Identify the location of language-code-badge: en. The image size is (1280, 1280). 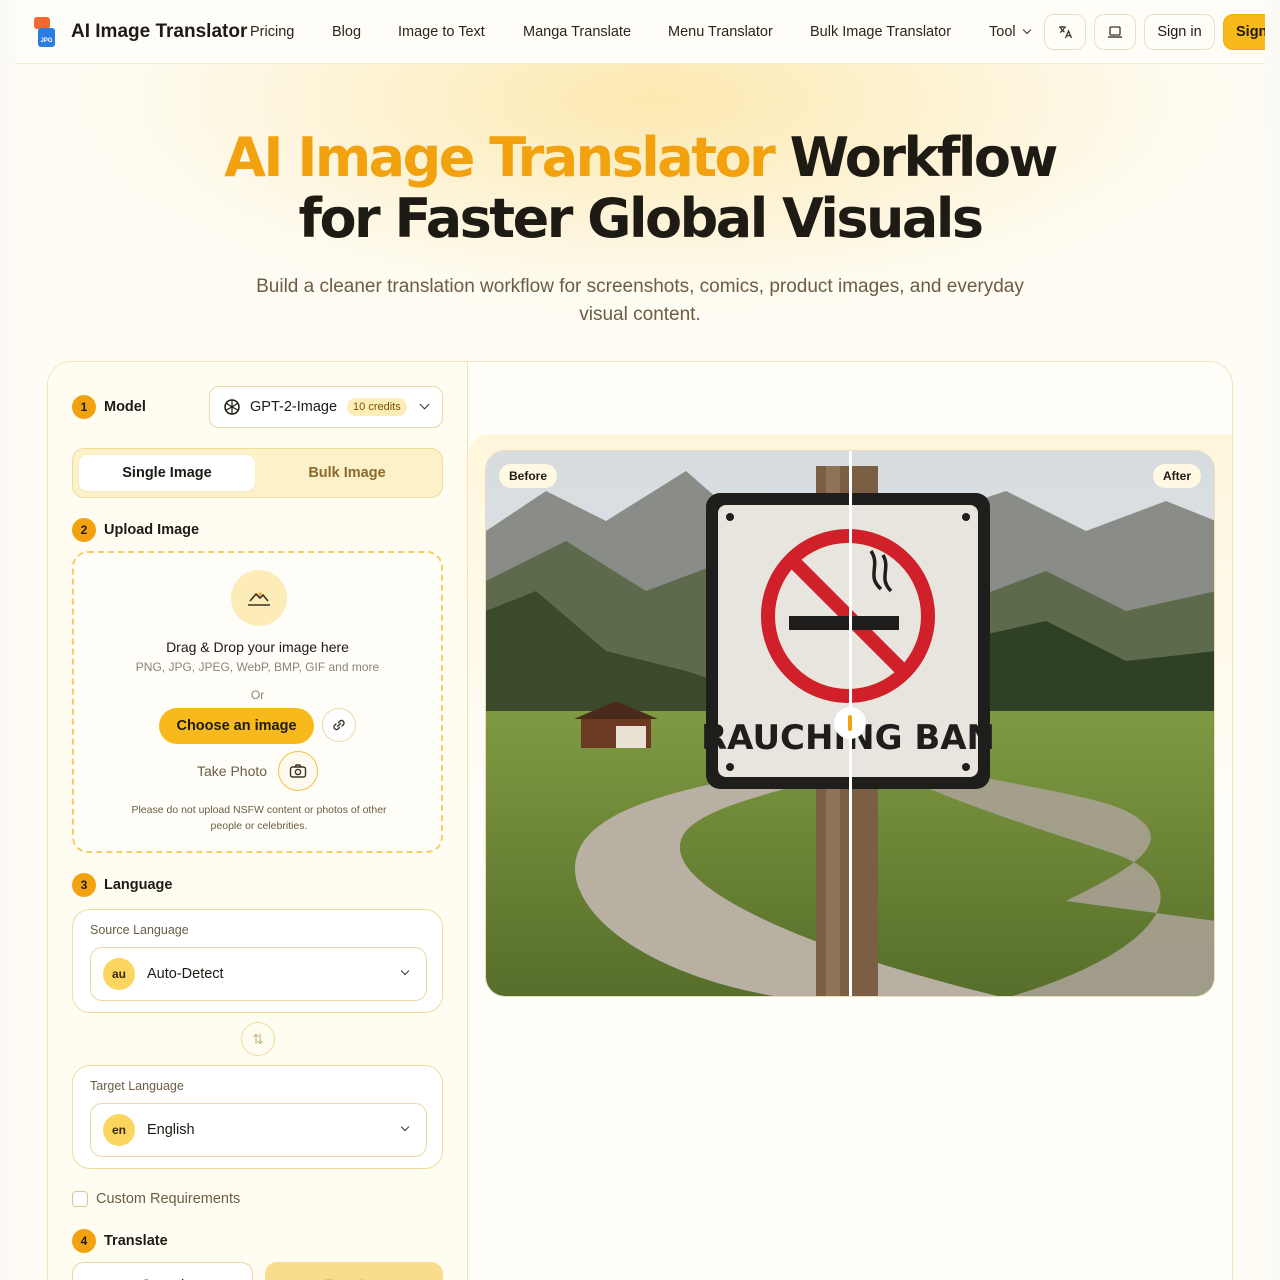
(119, 1130).